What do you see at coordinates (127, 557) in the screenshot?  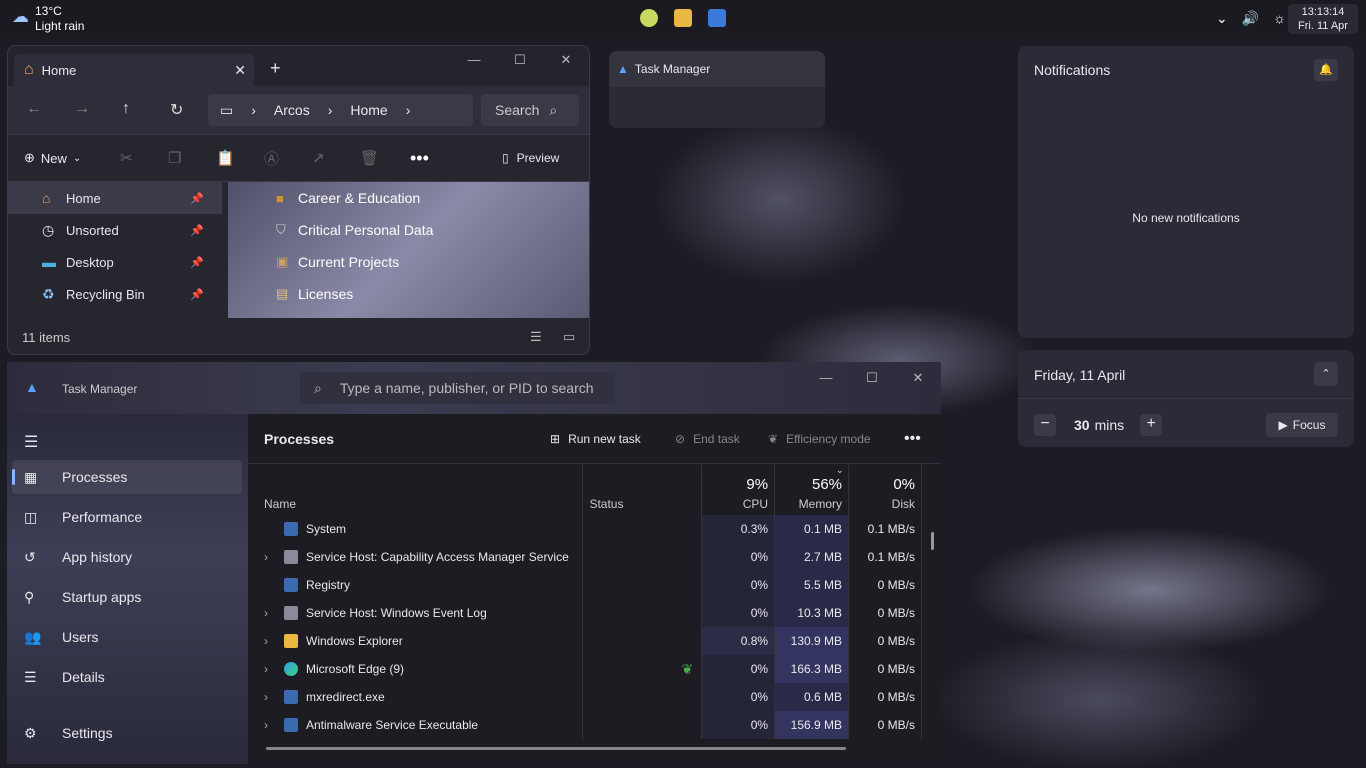 I see `nav-app-history: ↺ App history` at bounding box center [127, 557].